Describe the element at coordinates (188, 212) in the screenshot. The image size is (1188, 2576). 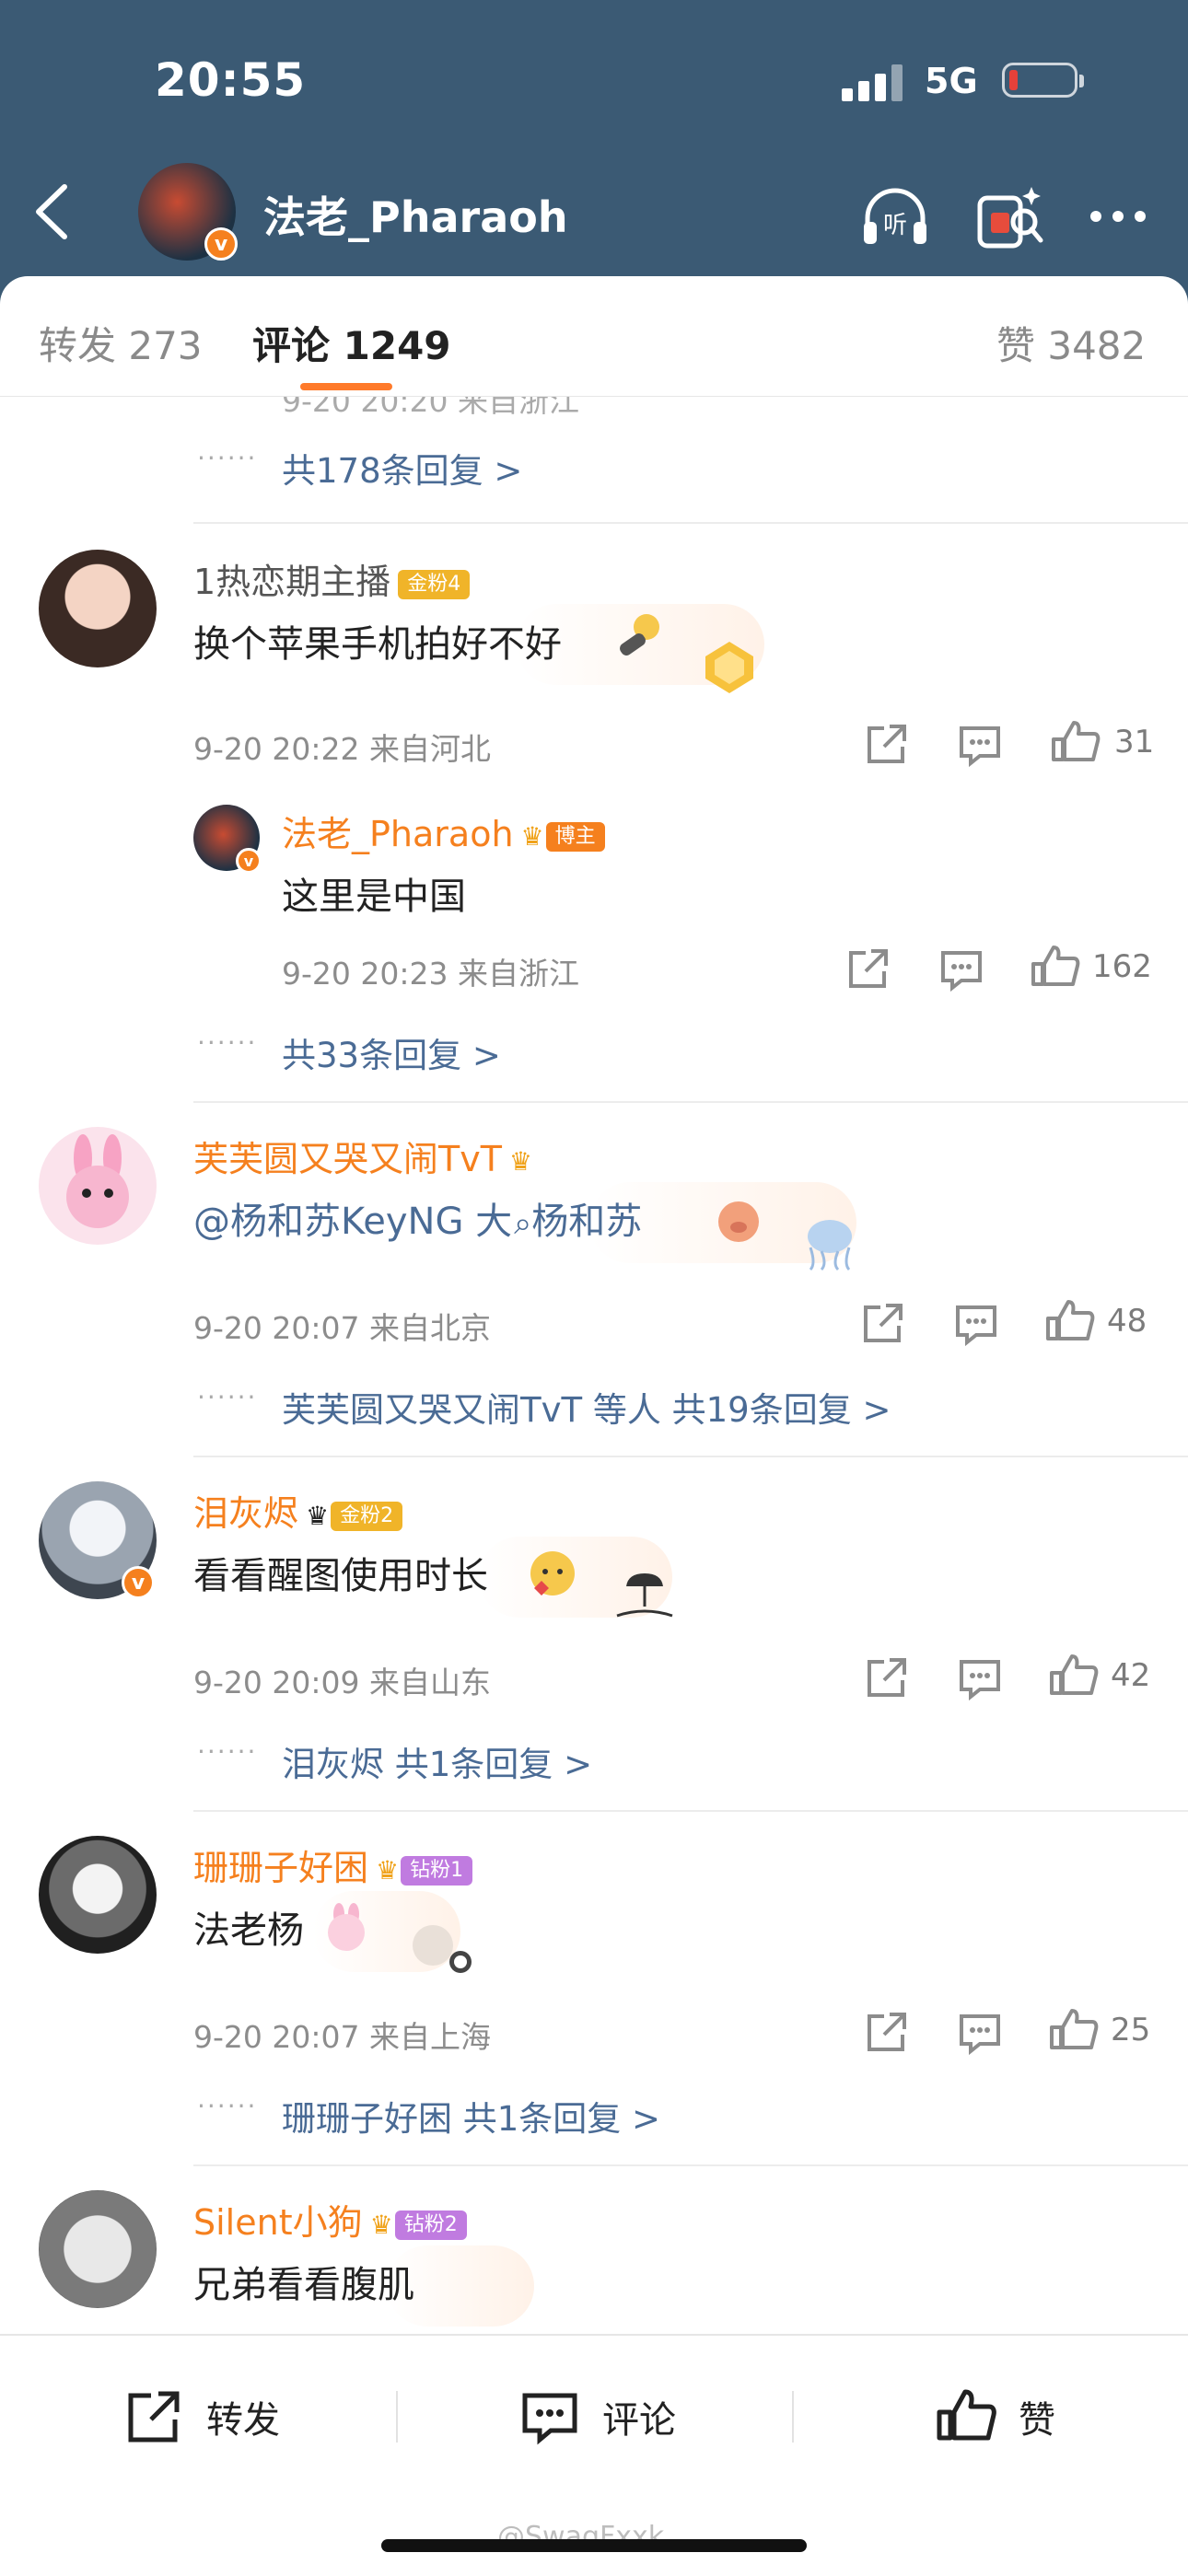
I see `author-avatar: v` at that location.